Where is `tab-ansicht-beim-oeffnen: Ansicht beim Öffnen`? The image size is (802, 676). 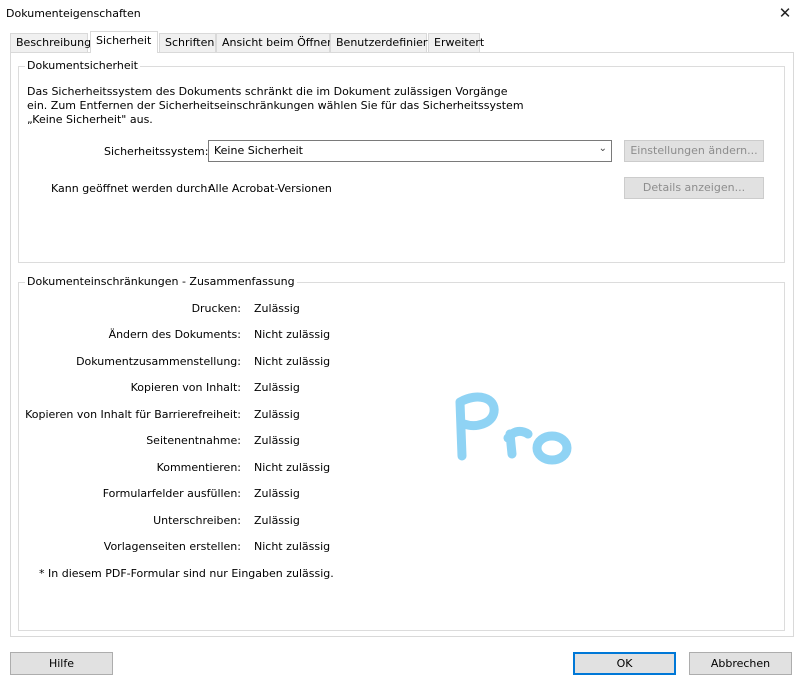
tab-ansicht-beim-oeffnen: Ansicht beim Öffnen is located at coordinates (275, 42).